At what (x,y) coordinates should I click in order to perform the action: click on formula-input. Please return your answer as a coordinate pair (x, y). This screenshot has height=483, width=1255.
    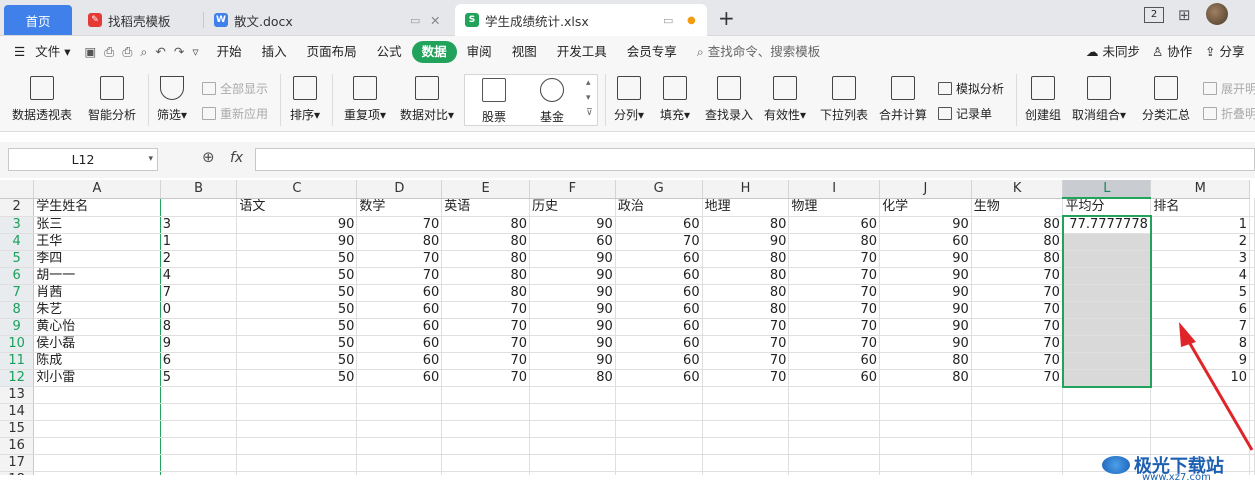
    Looking at the image, I should click on (755, 159).